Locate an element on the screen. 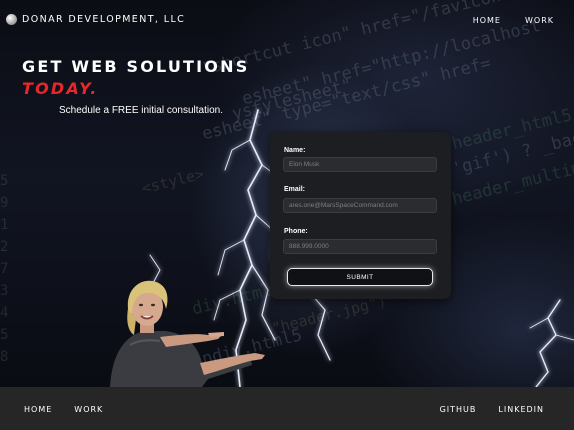 The height and width of the screenshot is (430, 574). phone-field is located at coordinates (360, 246).